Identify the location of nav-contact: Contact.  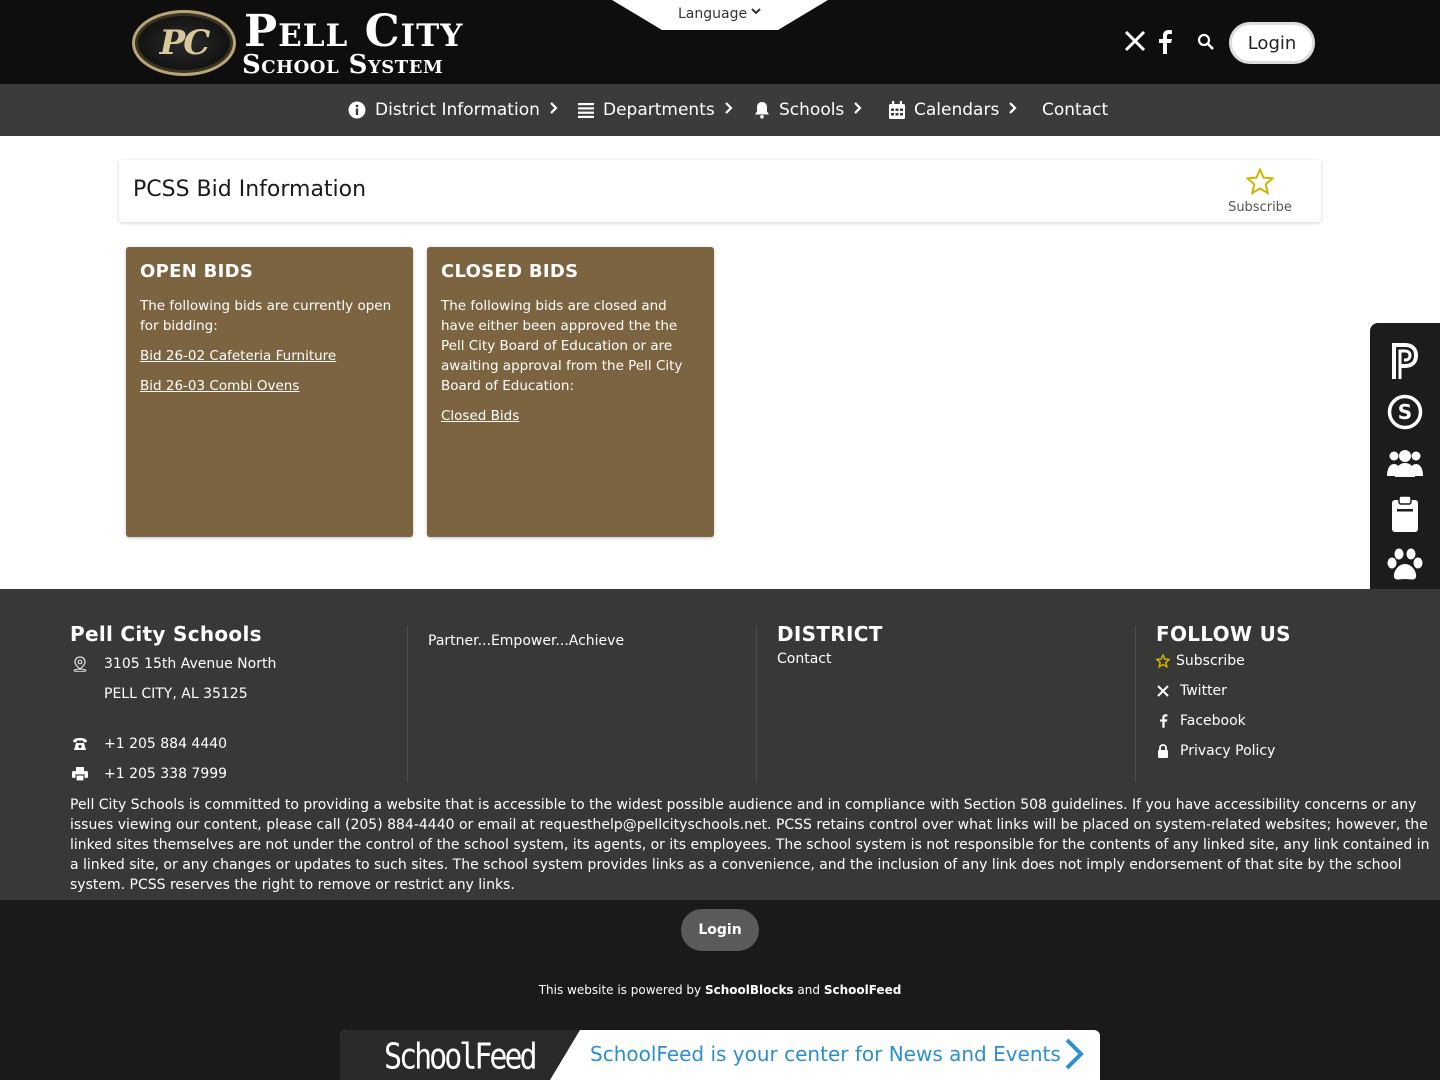
(1075, 110).